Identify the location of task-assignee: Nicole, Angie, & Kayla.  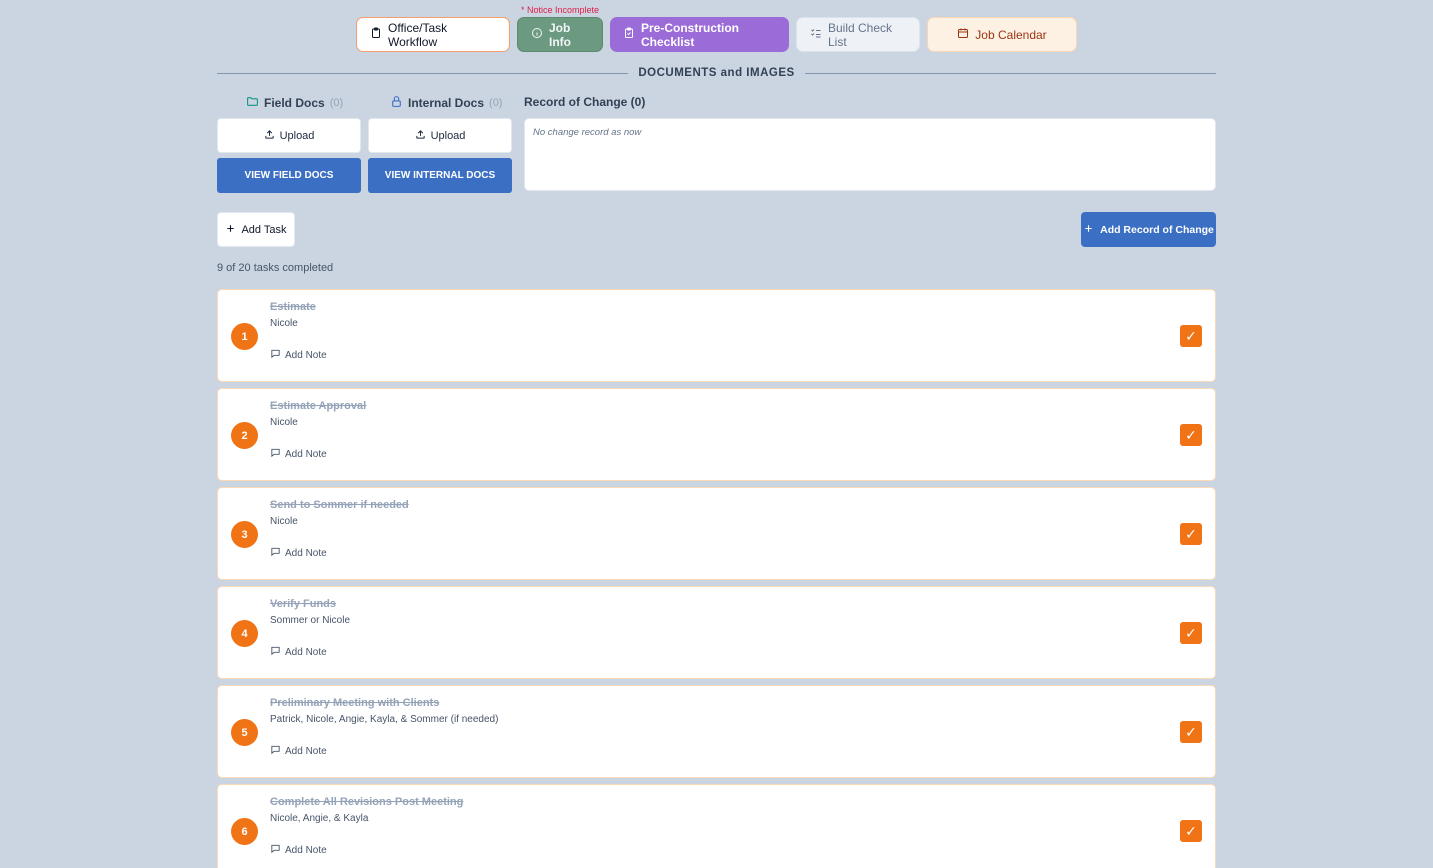
(319, 818).